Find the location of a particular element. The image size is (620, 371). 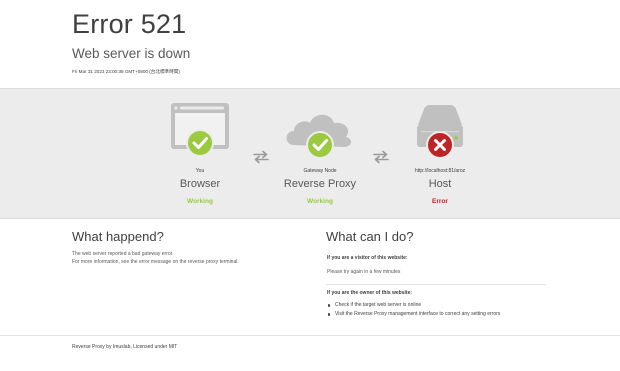

proxy-sub-label: Gateway Node is located at coordinates (320, 171).